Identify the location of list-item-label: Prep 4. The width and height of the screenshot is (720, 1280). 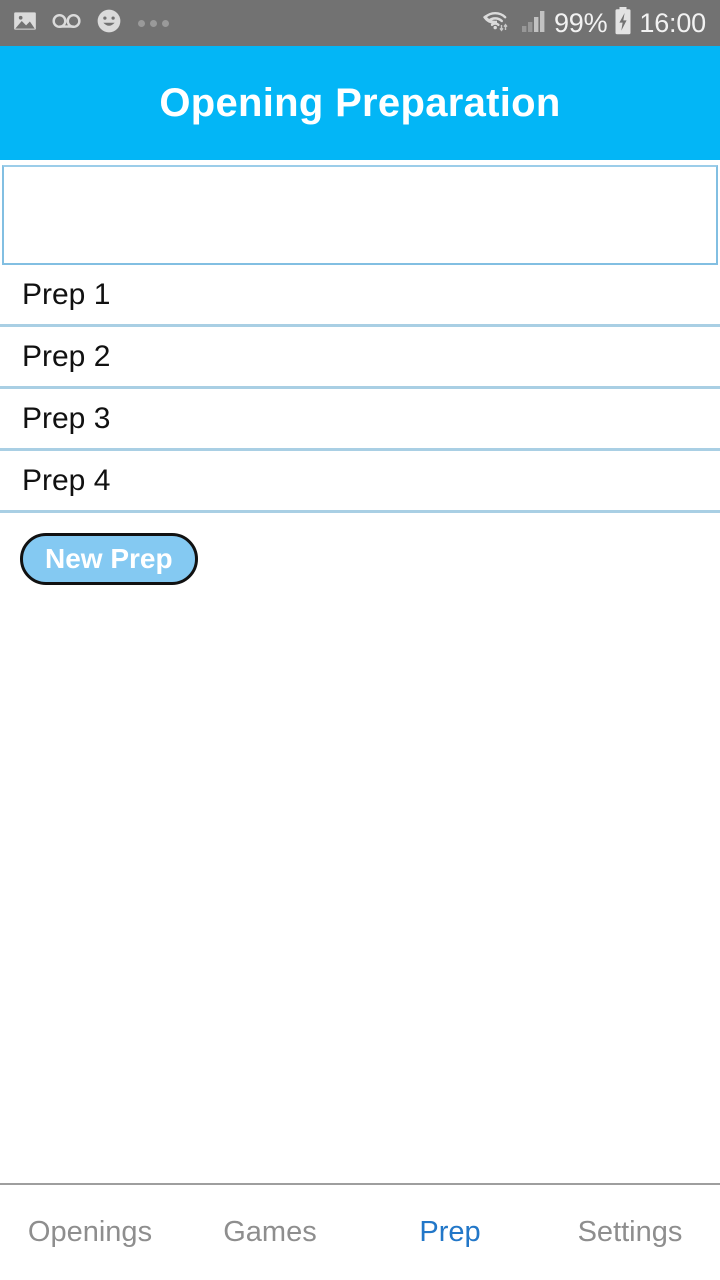
(66, 480).